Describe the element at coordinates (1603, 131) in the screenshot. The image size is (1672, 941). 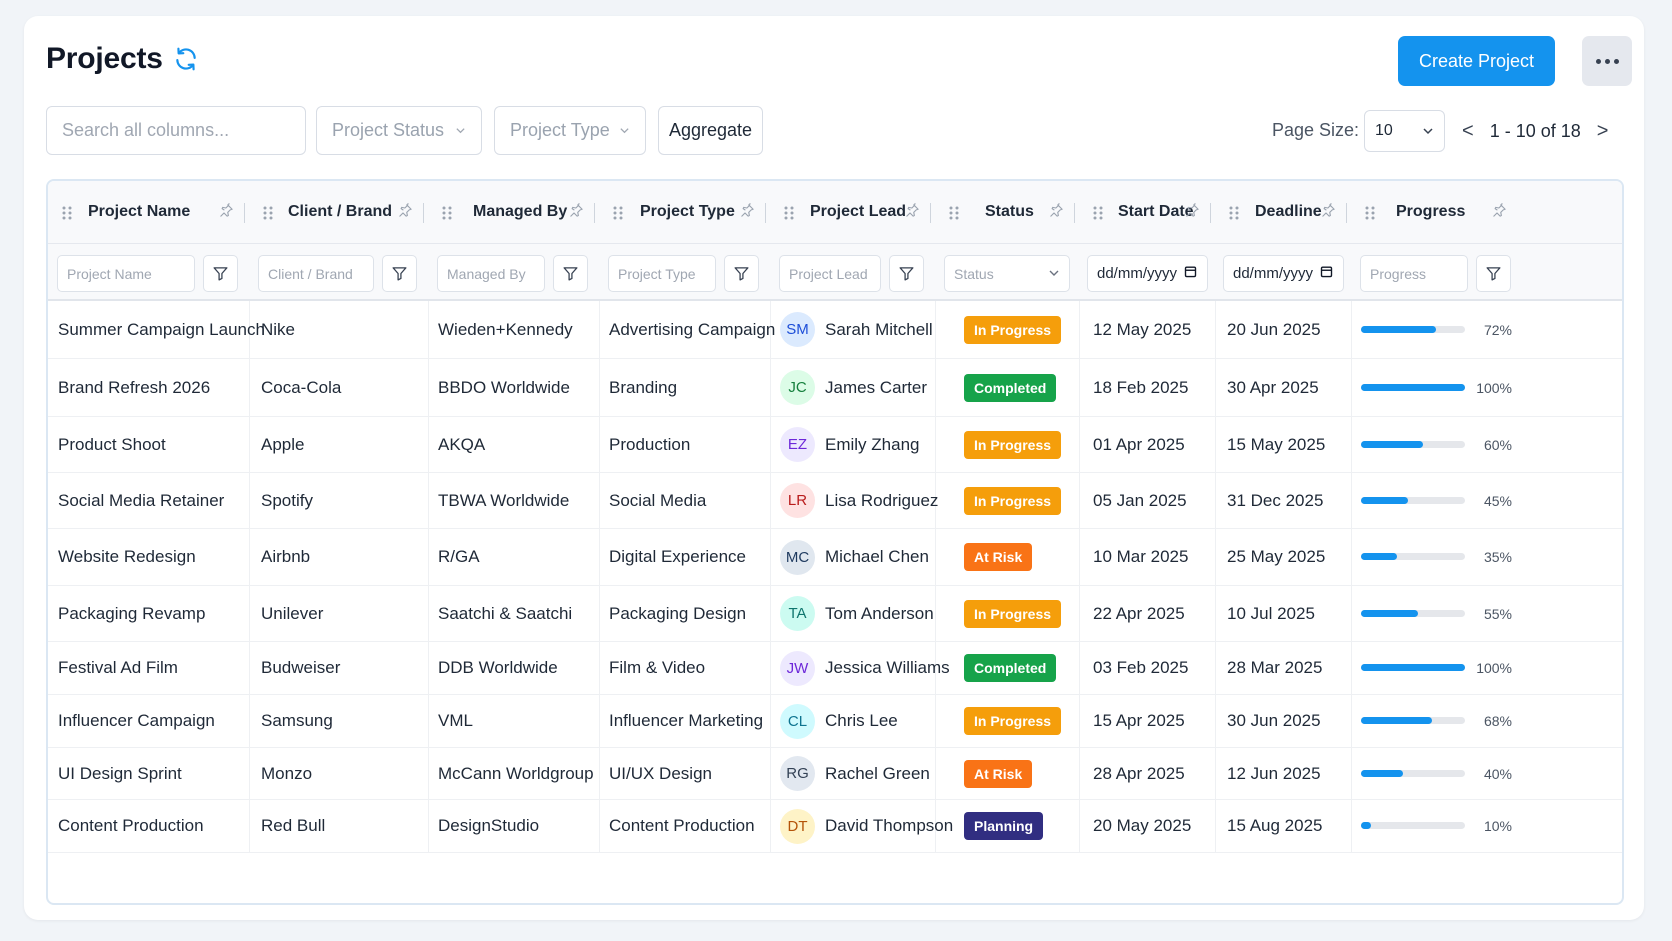
I see `next-page-button: >` at that location.